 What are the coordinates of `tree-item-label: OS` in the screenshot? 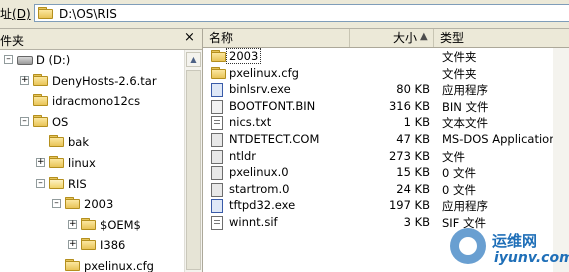 It's located at (60, 122).